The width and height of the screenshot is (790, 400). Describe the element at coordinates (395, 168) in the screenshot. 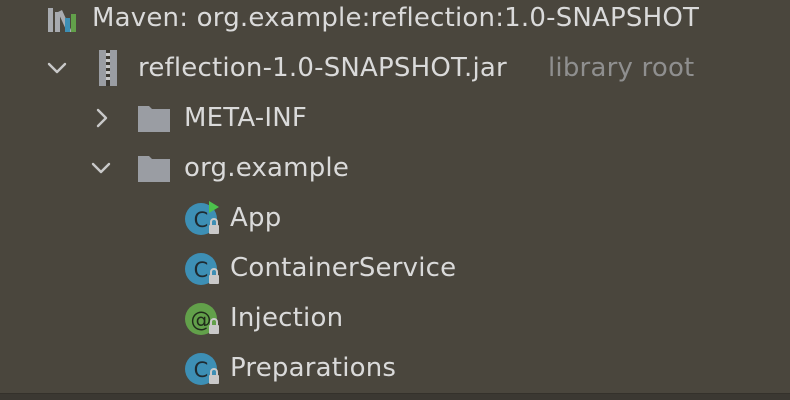

I see `tree-row-org-example: org.example` at that location.